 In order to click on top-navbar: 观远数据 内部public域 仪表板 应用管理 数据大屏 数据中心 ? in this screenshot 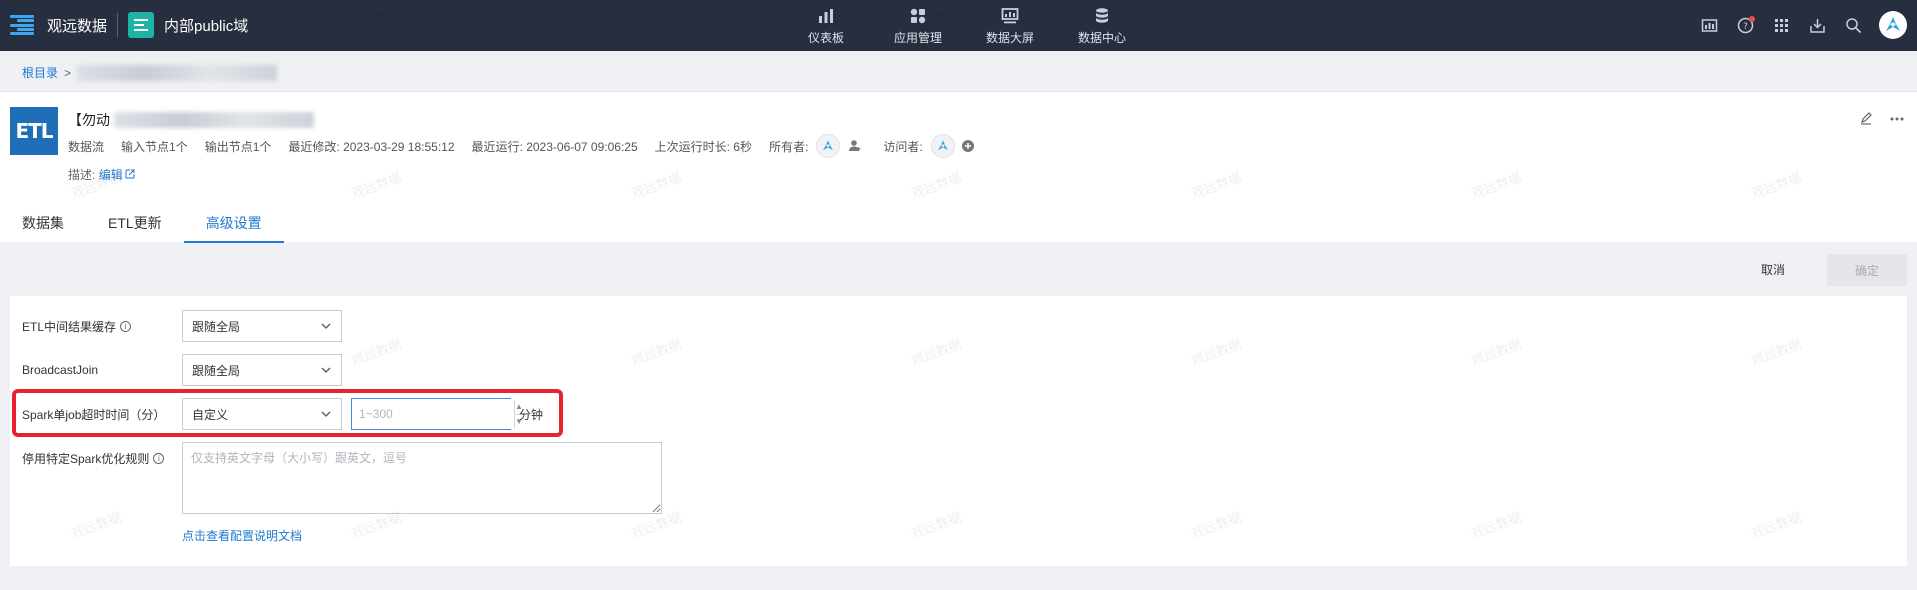, I will do `click(958, 25)`.